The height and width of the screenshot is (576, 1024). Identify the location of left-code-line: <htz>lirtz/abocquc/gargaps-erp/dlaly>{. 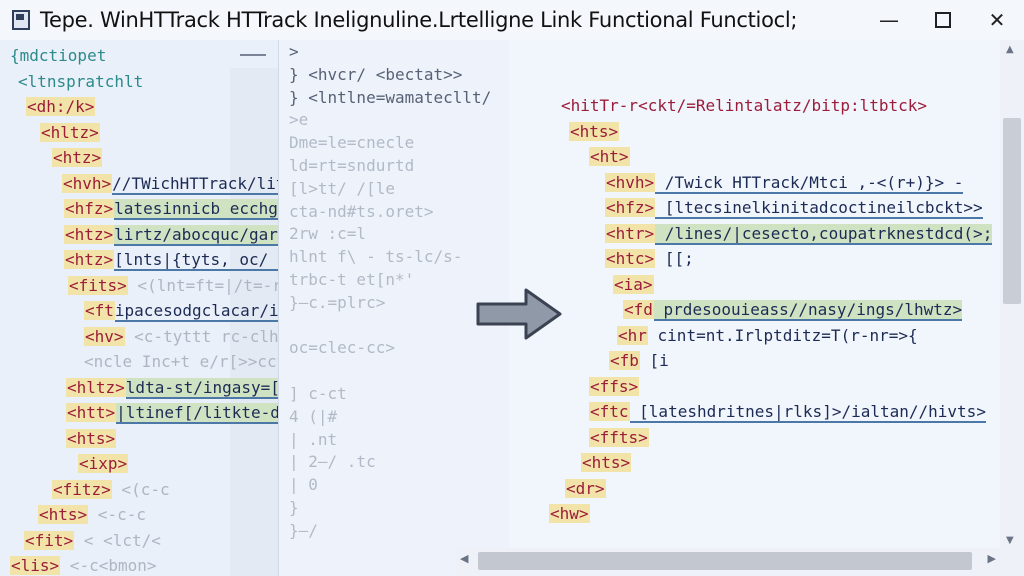
(171, 235).